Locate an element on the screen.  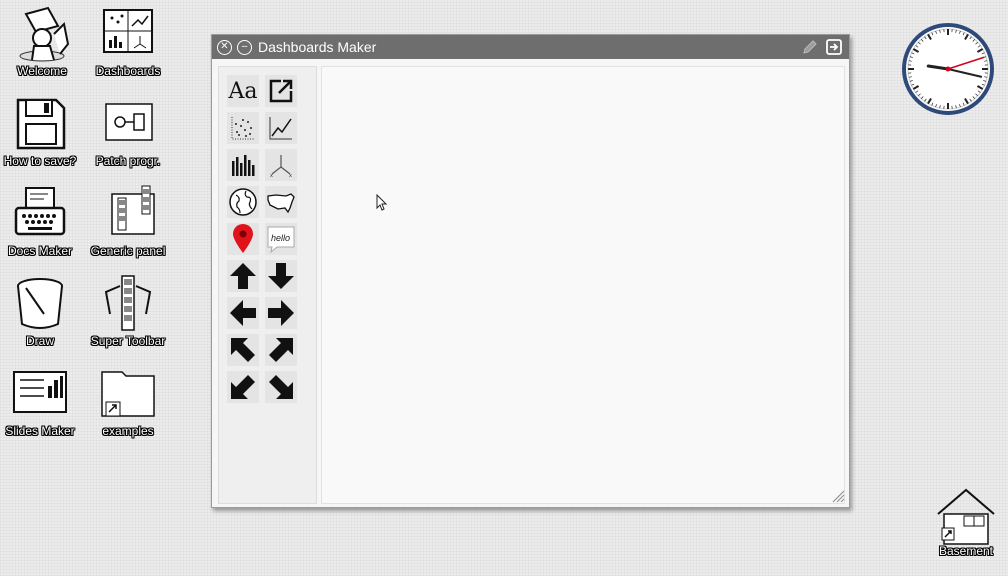
arrow-down-right-icon is located at coordinates (281, 387).